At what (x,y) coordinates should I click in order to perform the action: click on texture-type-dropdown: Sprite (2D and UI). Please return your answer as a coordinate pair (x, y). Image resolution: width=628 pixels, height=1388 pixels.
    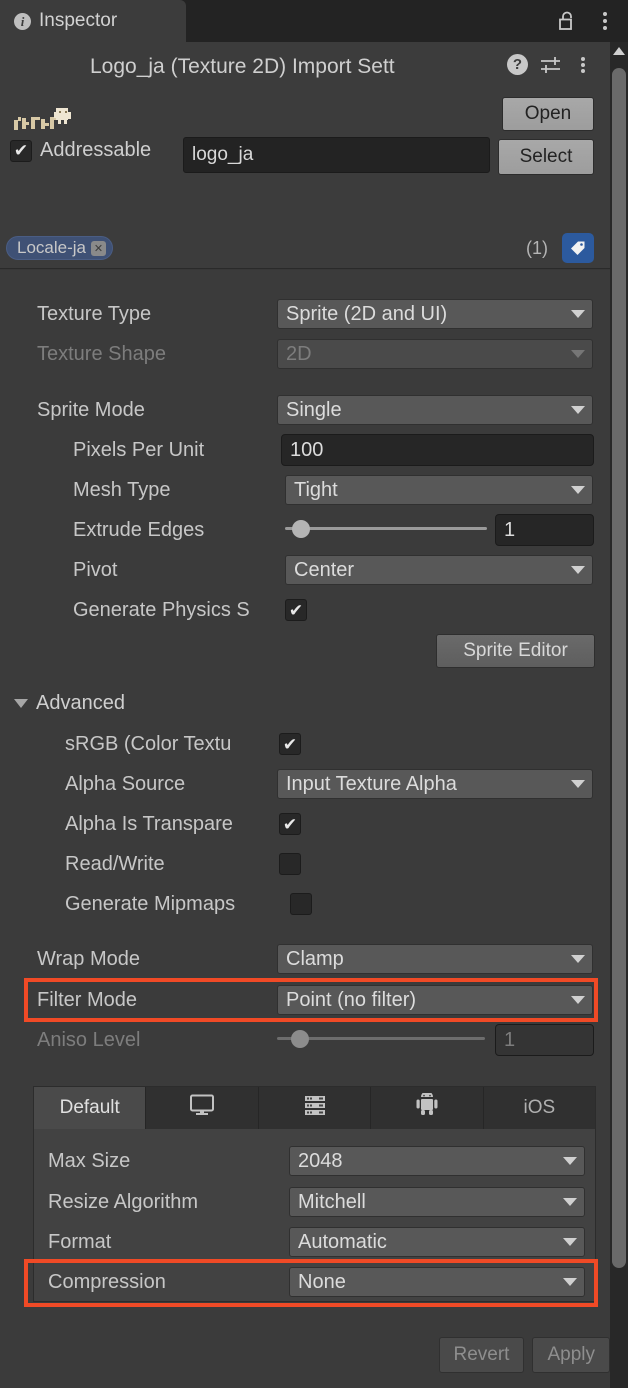
    Looking at the image, I should click on (435, 314).